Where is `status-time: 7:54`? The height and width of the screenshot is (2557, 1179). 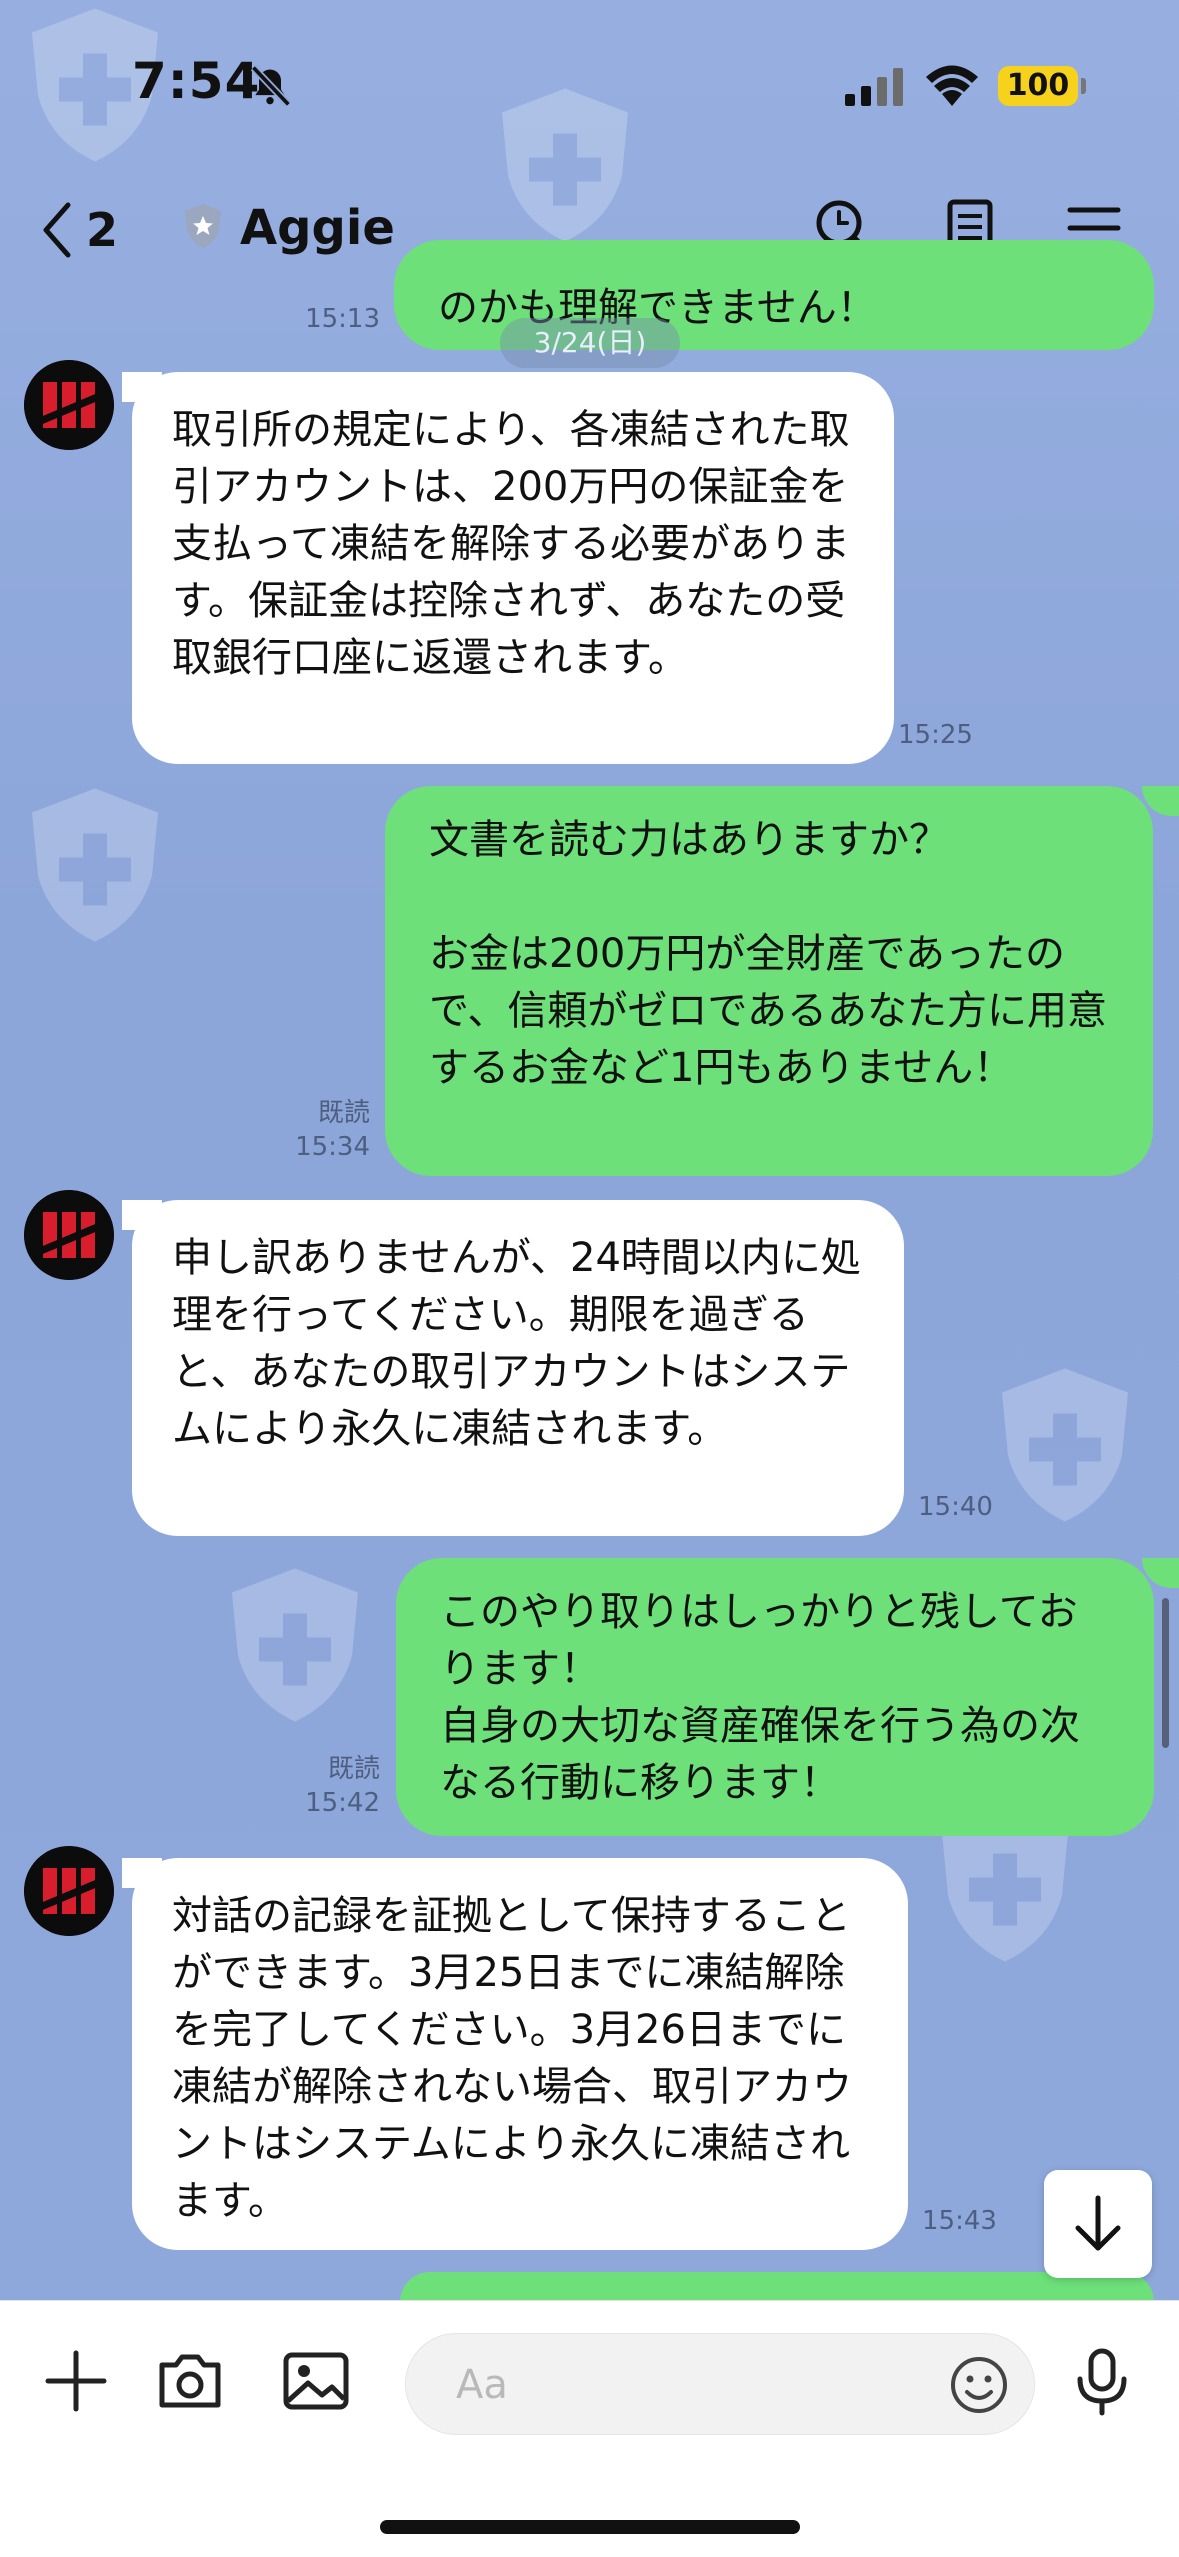 status-time: 7:54 is located at coordinates (196, 81).